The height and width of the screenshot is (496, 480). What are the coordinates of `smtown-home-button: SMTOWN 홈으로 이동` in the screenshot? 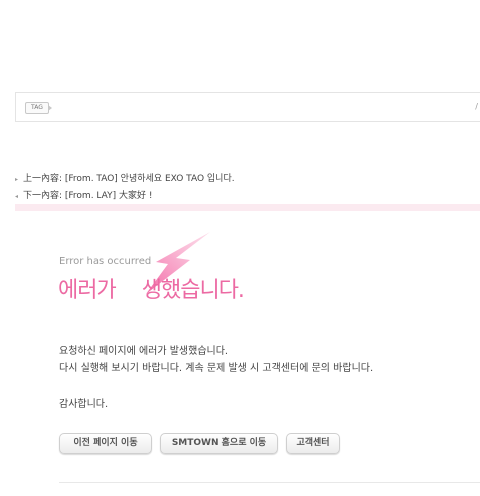 It's located at (219, 443).